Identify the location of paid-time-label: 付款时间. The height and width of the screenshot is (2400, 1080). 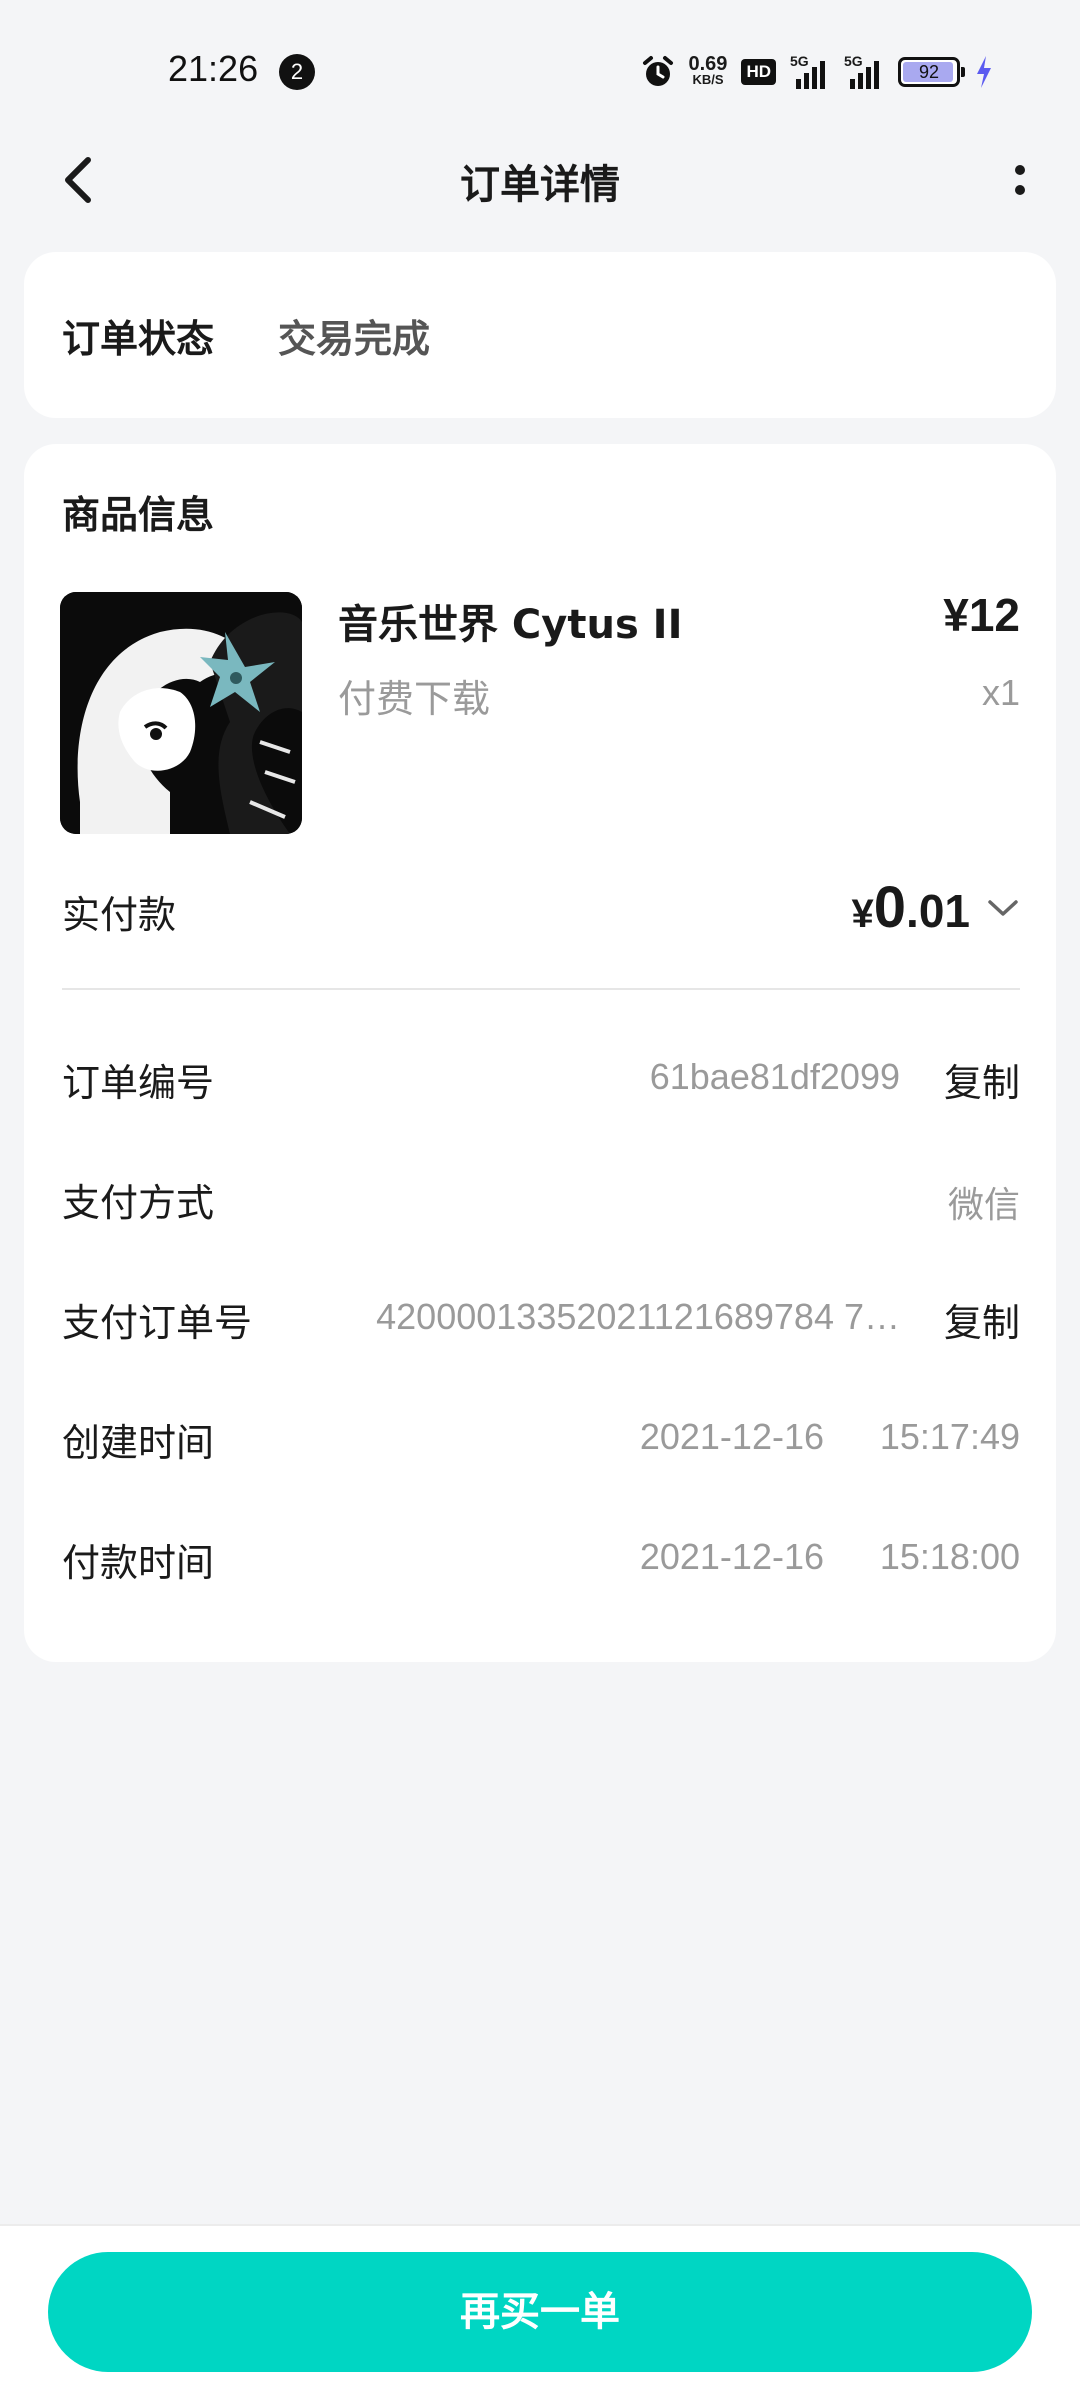
(138, 1563).